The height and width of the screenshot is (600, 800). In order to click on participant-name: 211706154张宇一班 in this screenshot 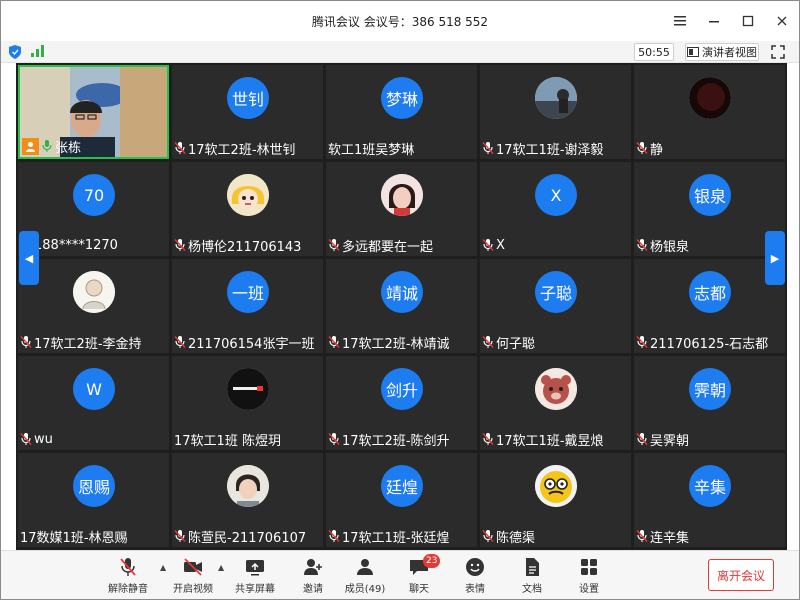, I will do `click(251, 344)`.